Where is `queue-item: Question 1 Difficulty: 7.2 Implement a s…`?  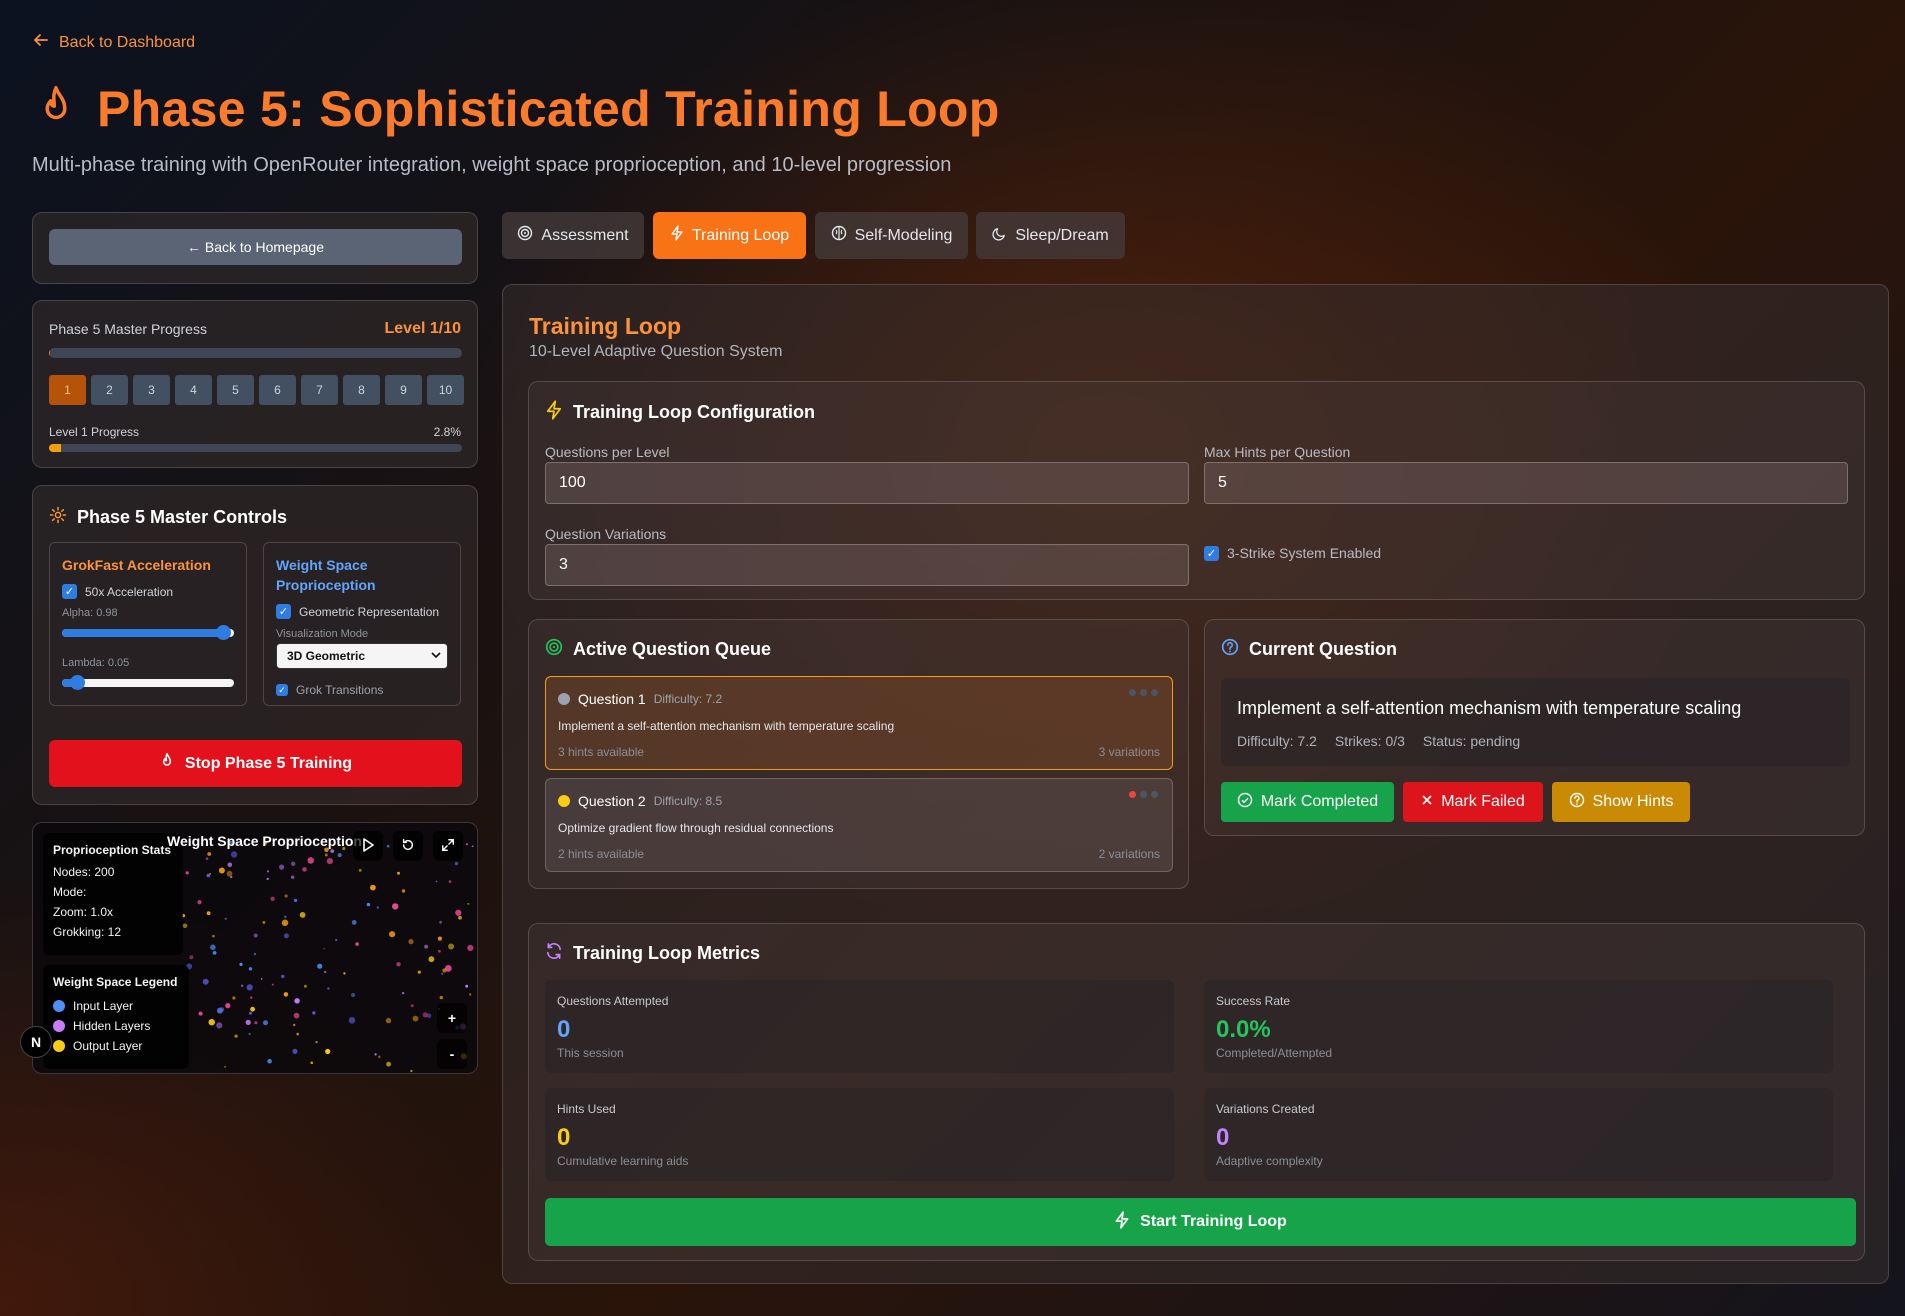
queue-item: Question 1 Difficulty: 7.2 Implement a s… is located at coordinates (859, 723).